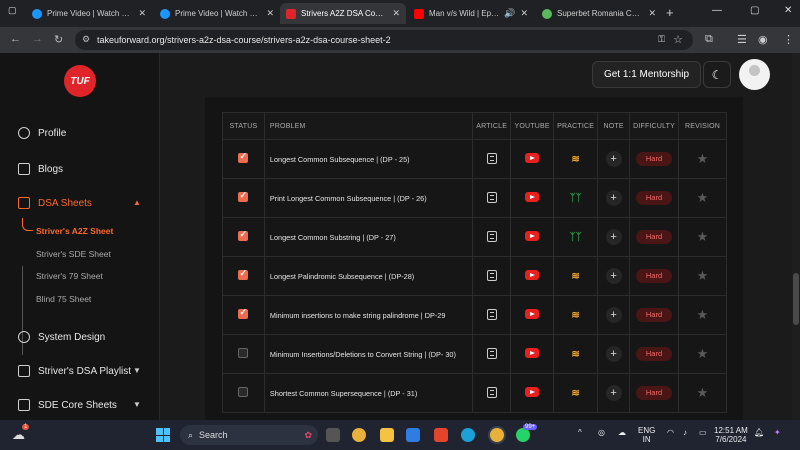 This screenshot has height=450, width=800. Describe the element at coordinates (796, 236) in the screenshot. I see `page-scrollbar` at that location.